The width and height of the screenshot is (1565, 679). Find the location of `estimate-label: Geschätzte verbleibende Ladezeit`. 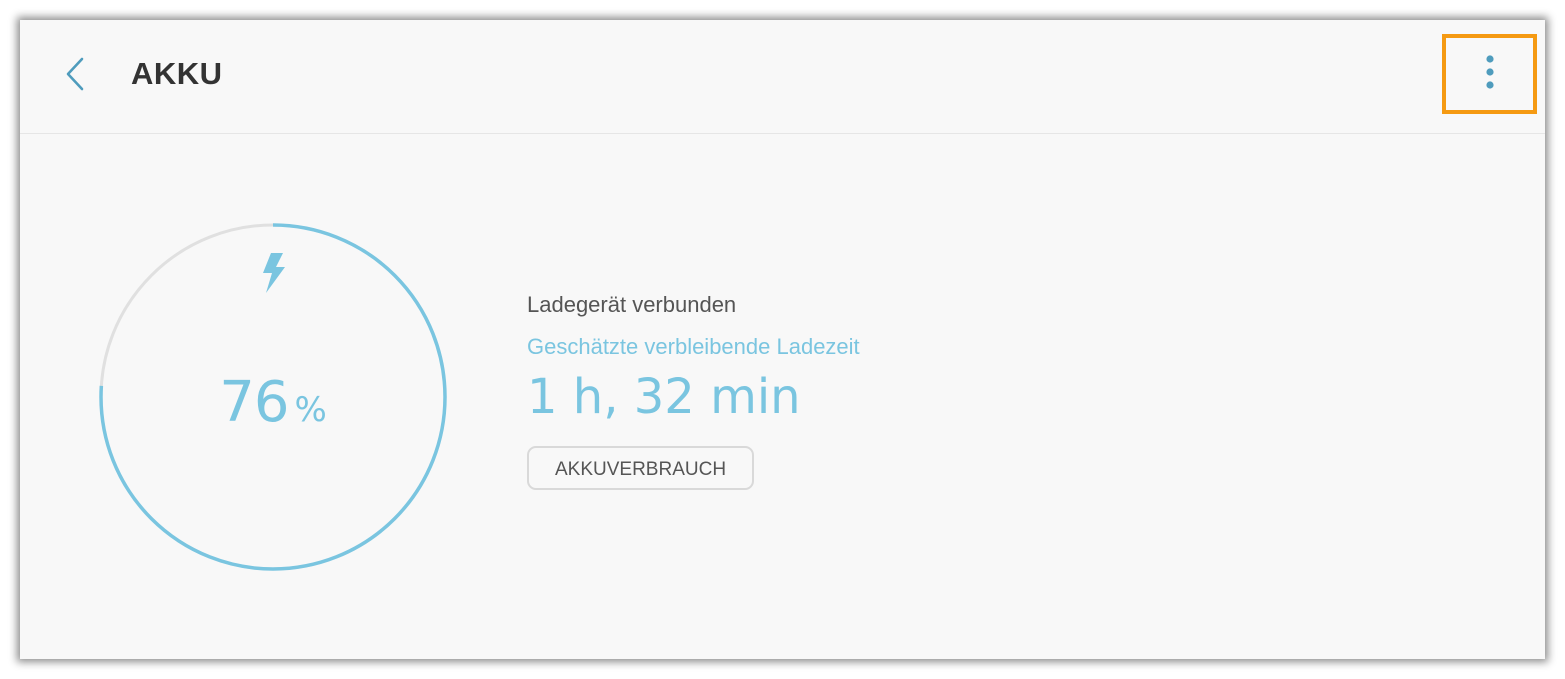

estimate-label: Geschätzte verbleibende Ladezeit is located at coordinates (693, 346).